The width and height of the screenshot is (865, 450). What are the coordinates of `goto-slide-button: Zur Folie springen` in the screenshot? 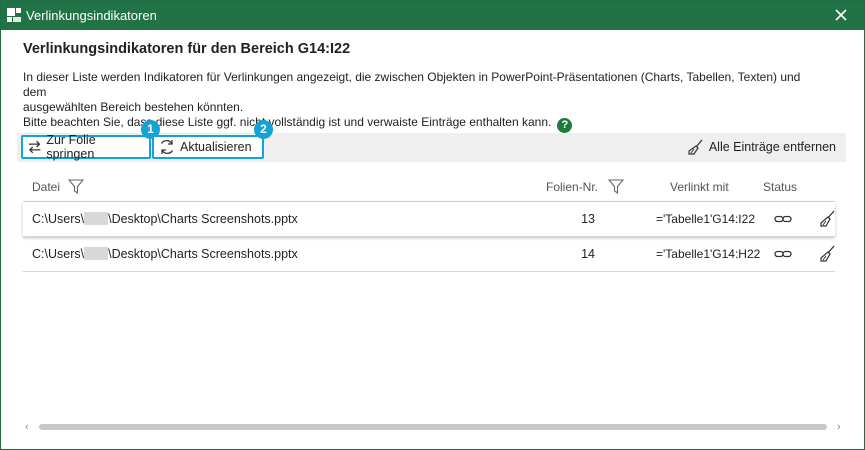 It's located at (86, 147).